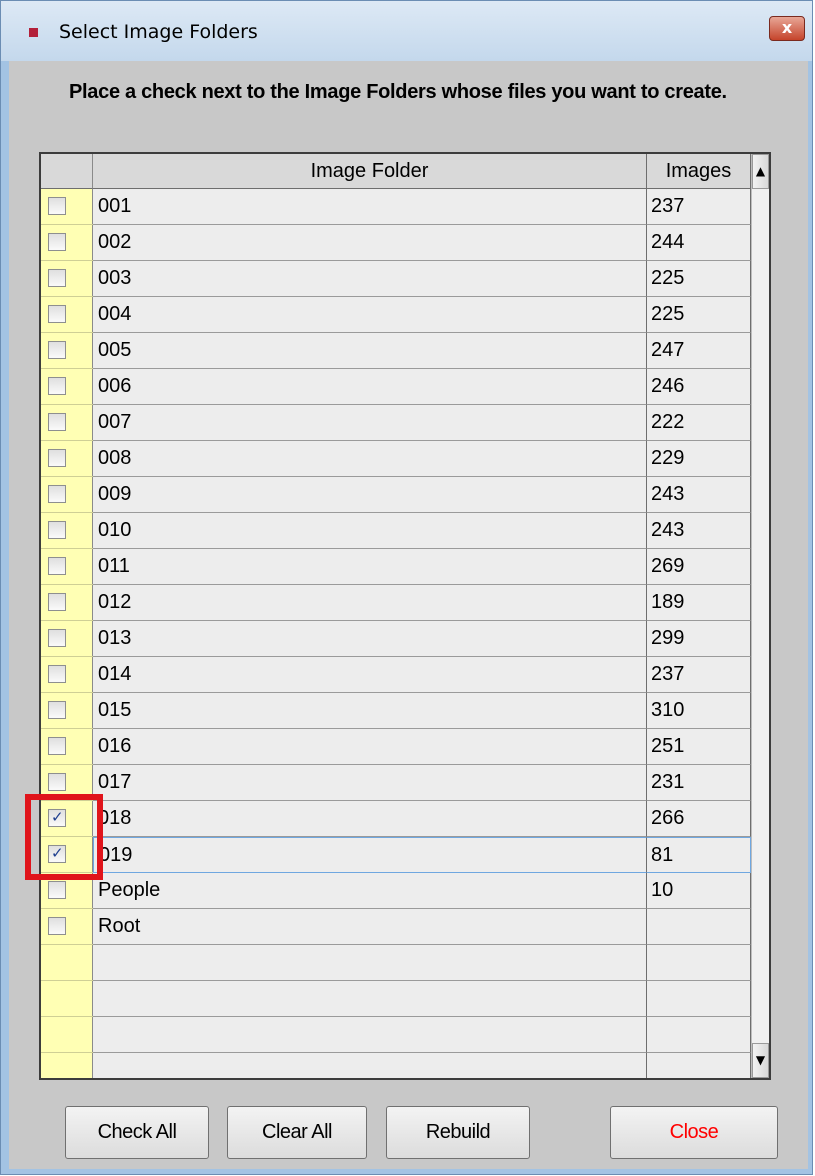  Describe the element at coordinates (694, 1132) in the screenshot. I see `close-button: Close` at that location.